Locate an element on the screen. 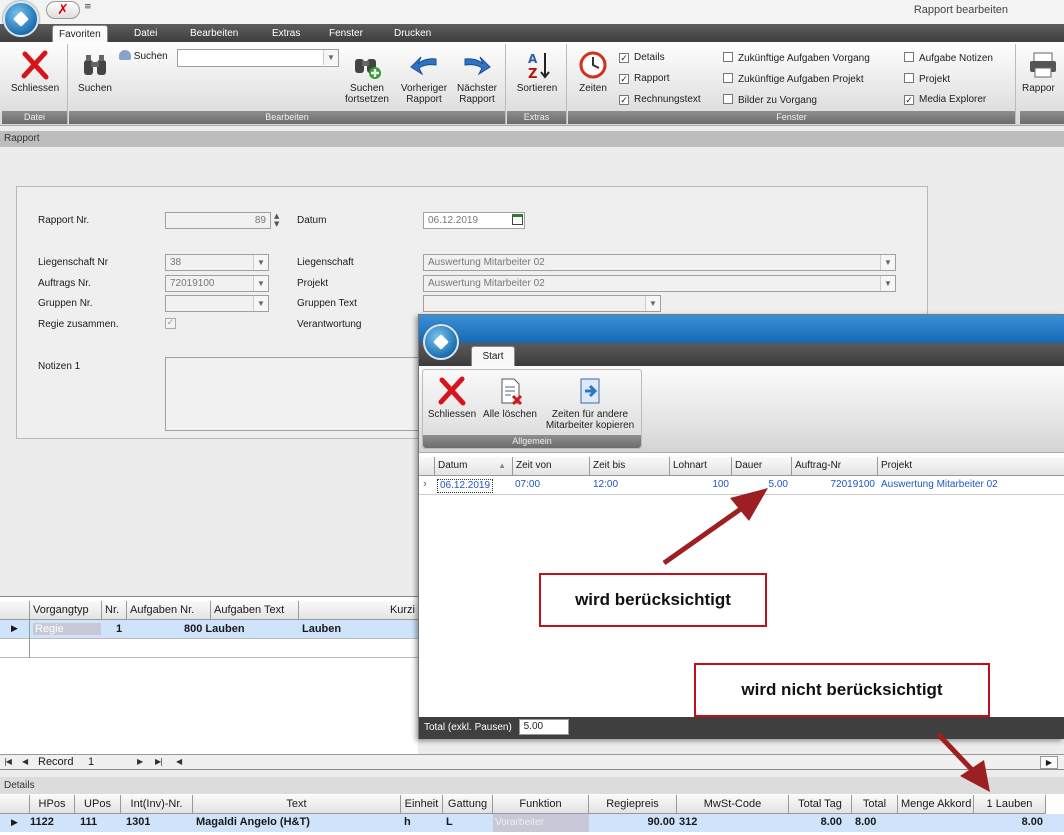 The width and height of the screenshot is (1064, 835). arrow-considered-icon is located at coordinates (715, 527).